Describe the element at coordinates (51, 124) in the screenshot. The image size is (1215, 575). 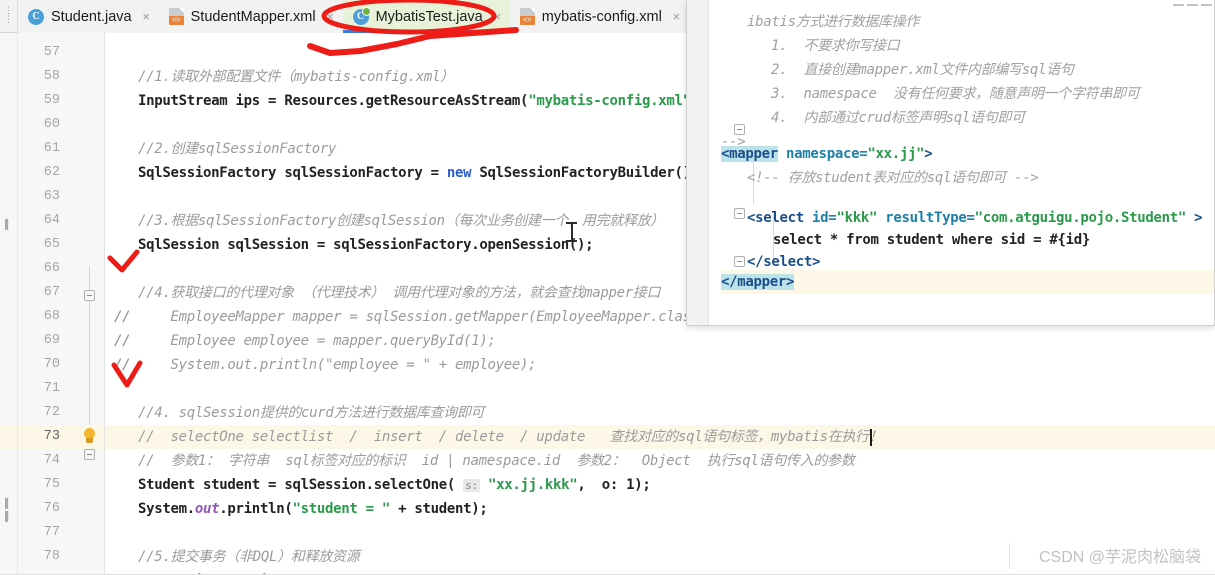
I see `line-number: 60` at that location.